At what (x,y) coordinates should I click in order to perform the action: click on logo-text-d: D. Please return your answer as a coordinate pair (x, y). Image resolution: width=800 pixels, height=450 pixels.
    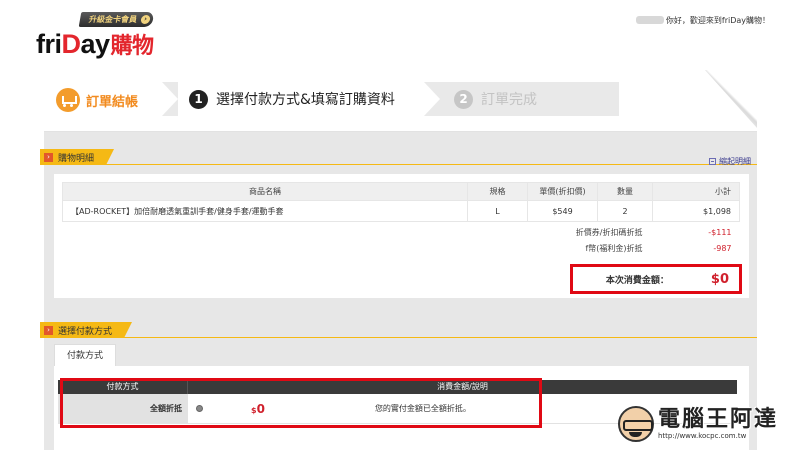
    Looking at the image, I should click on (71, 44).